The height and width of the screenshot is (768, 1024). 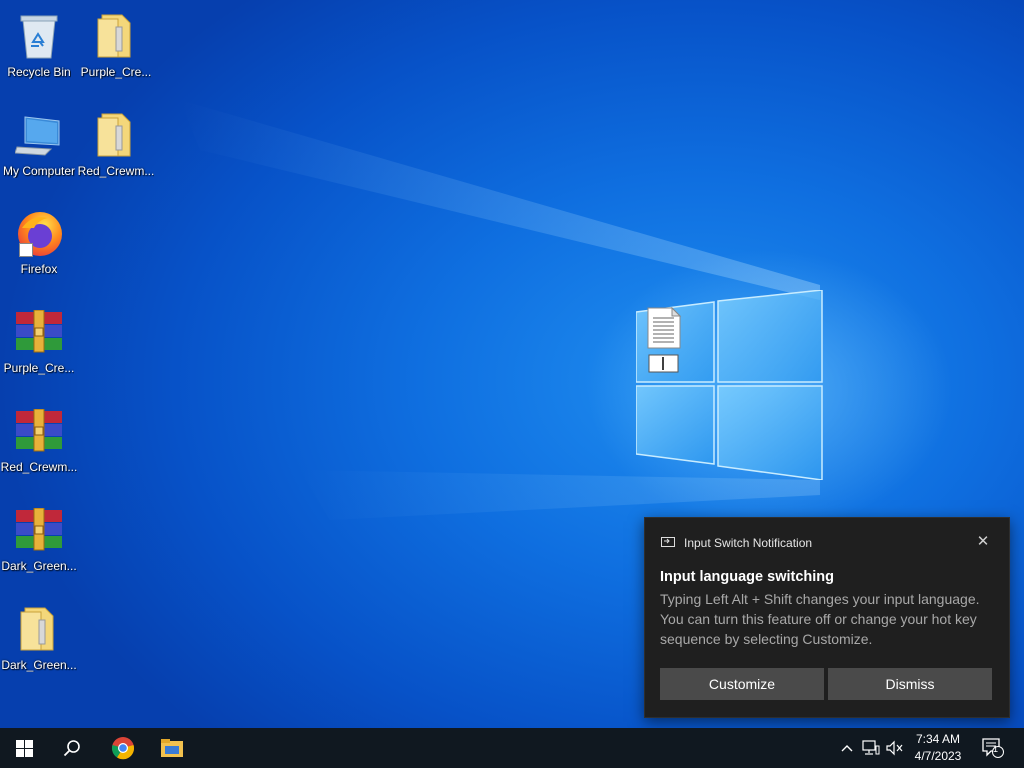 What do you see at coordinates (39, 72) in the screenshot?
I see `icon-label: Recycle Bin` at bounding box center [39, 72].